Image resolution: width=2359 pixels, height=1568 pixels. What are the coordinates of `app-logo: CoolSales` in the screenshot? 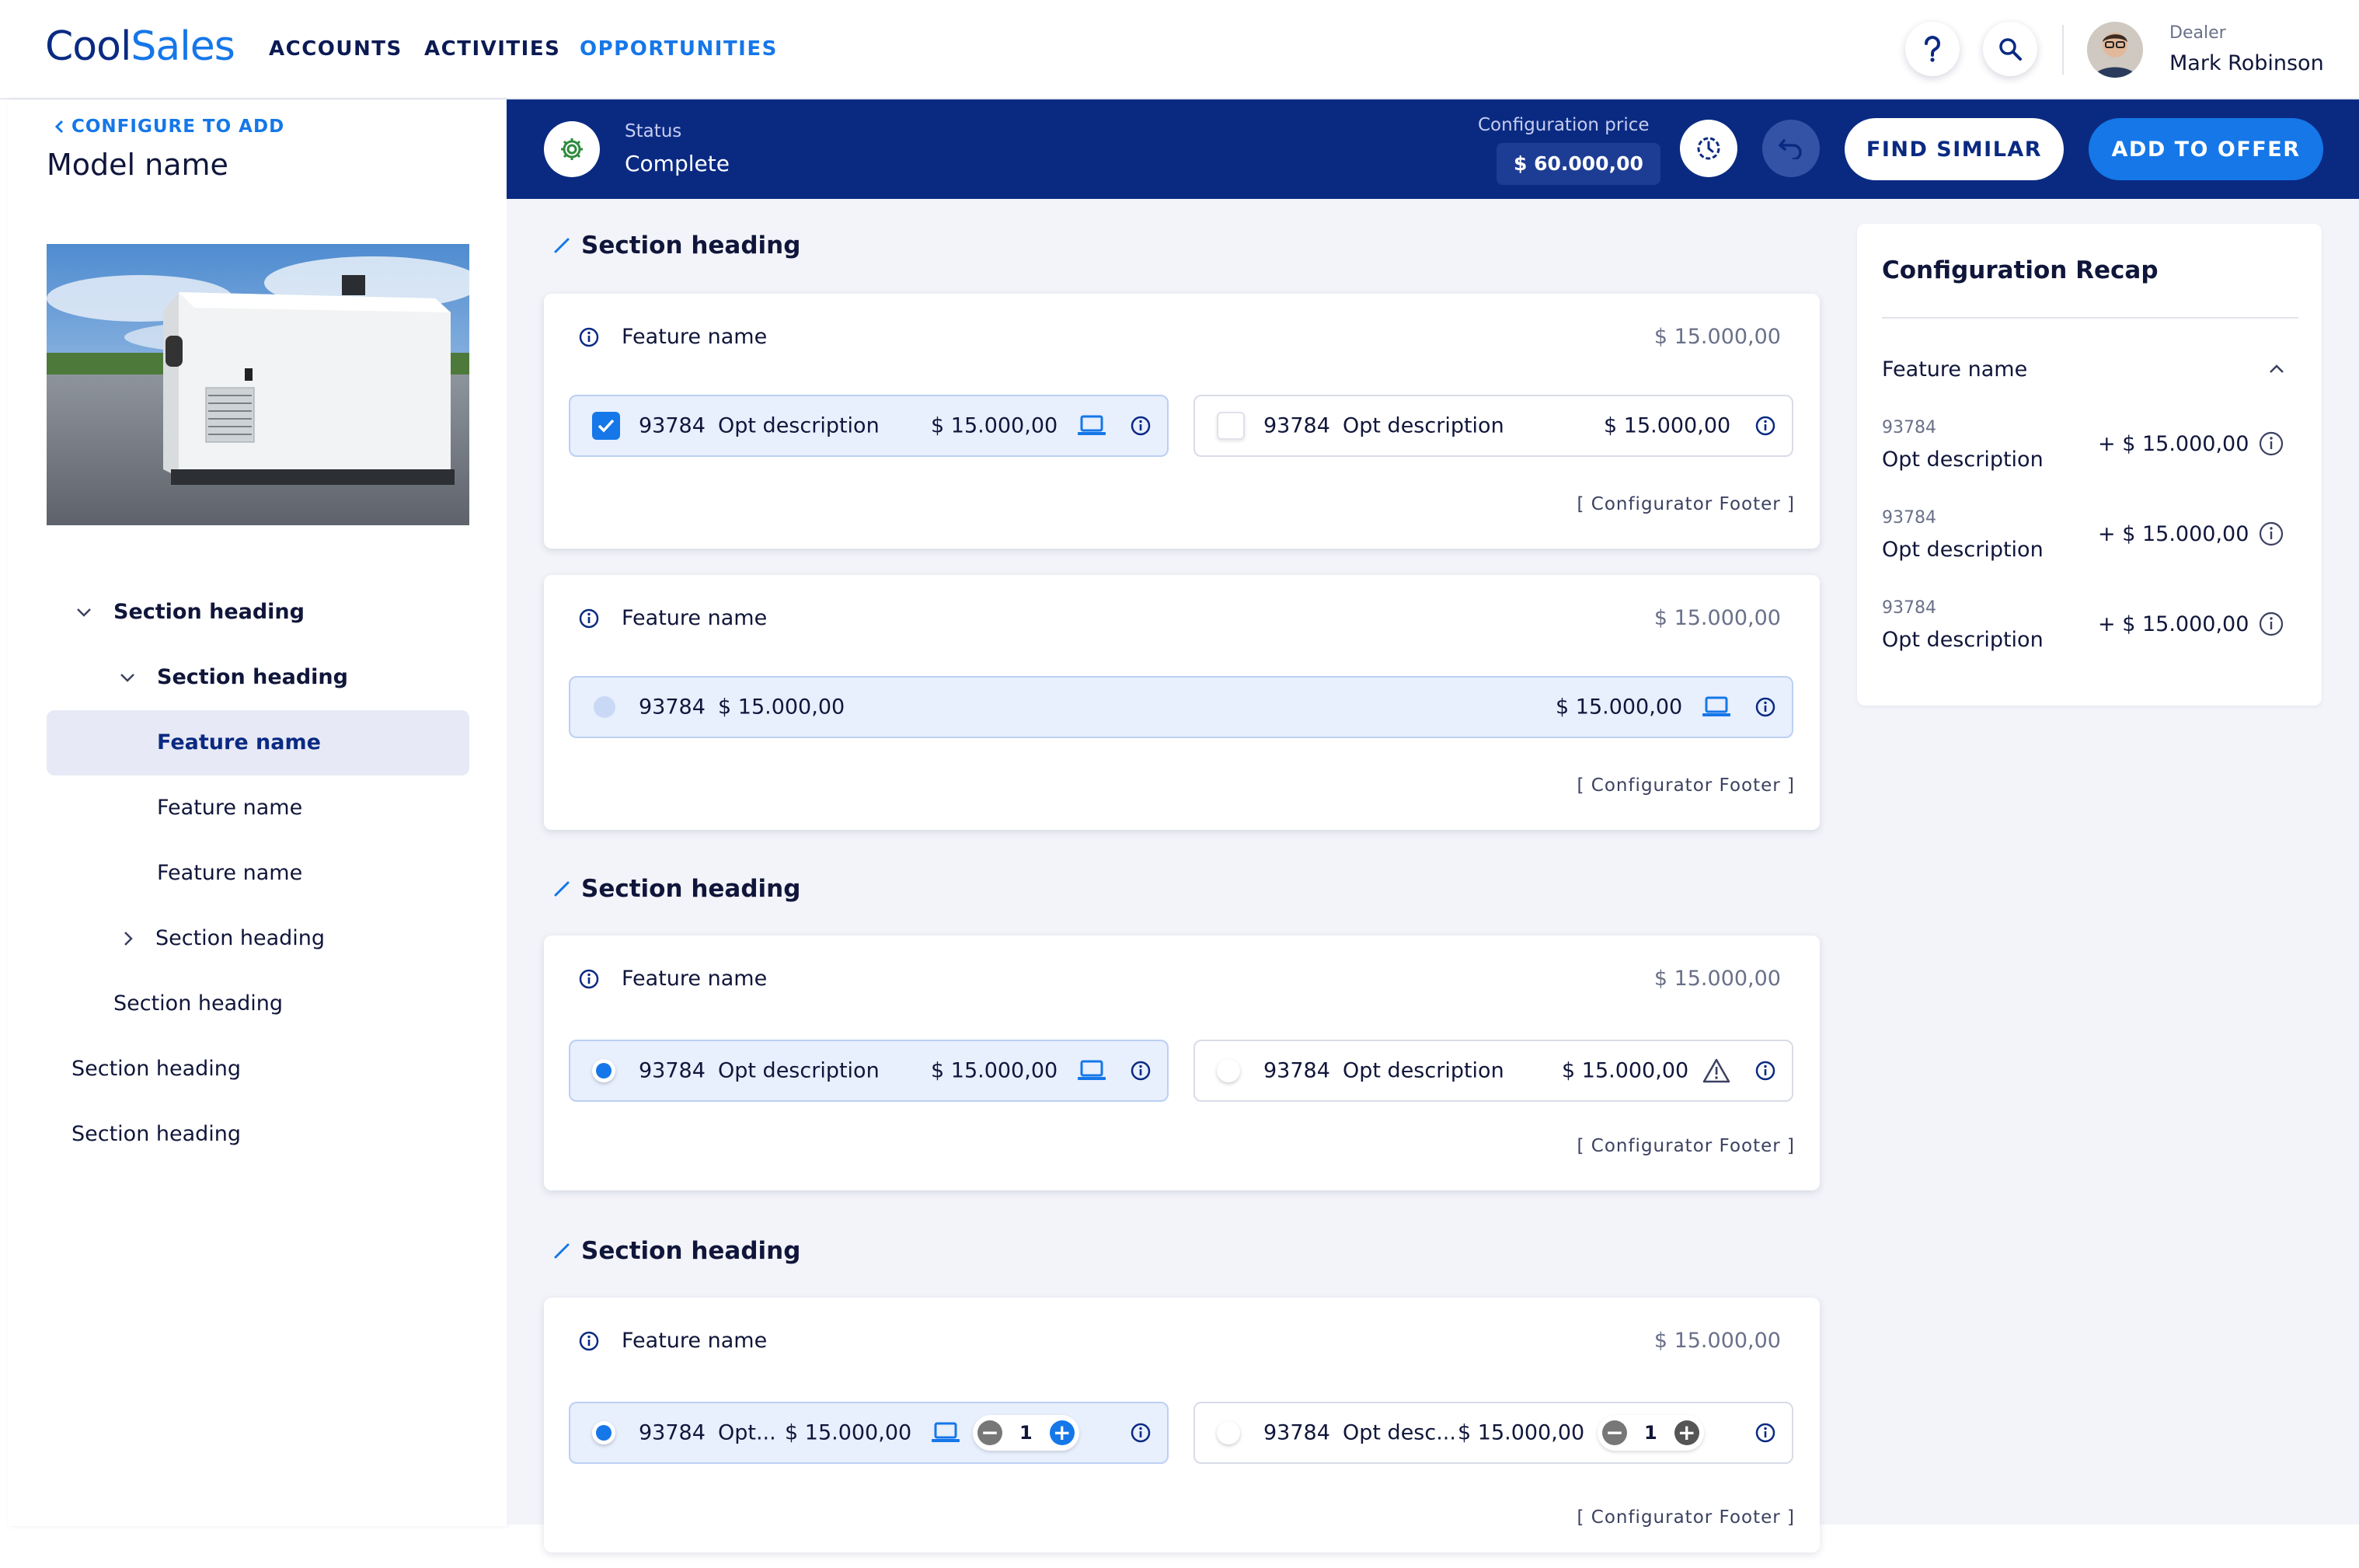 It's located at (140, 46).